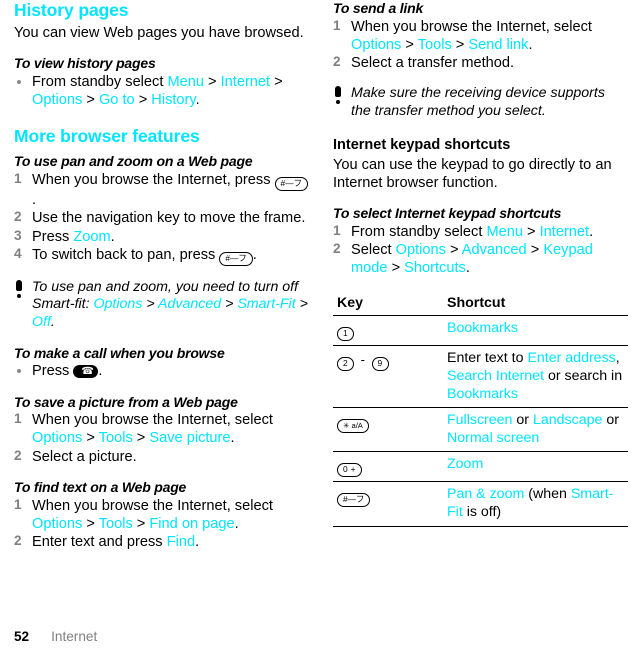  What do you see at coordinates (535, 504) in the screenshot?
I see `table-cell-shortcut: Pan & zoom (when Smart-Fit is off)` at bounding box center [535, 504].